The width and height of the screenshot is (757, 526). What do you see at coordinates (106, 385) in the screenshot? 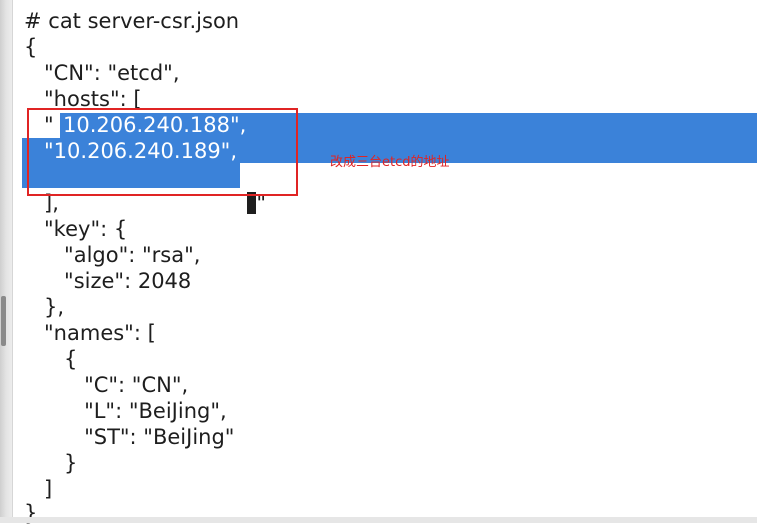
I see `json-line-c: "C": "CN",` at bounding box center [106, 385].